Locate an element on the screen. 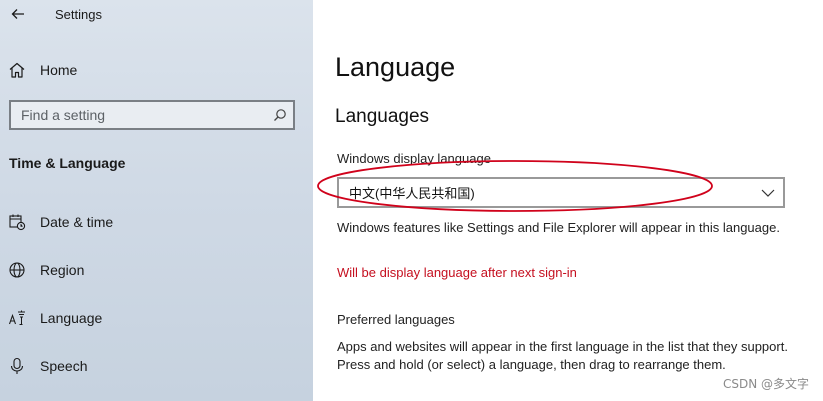  sidebar-item-label: Date & time is located at coordinates (77, 222).